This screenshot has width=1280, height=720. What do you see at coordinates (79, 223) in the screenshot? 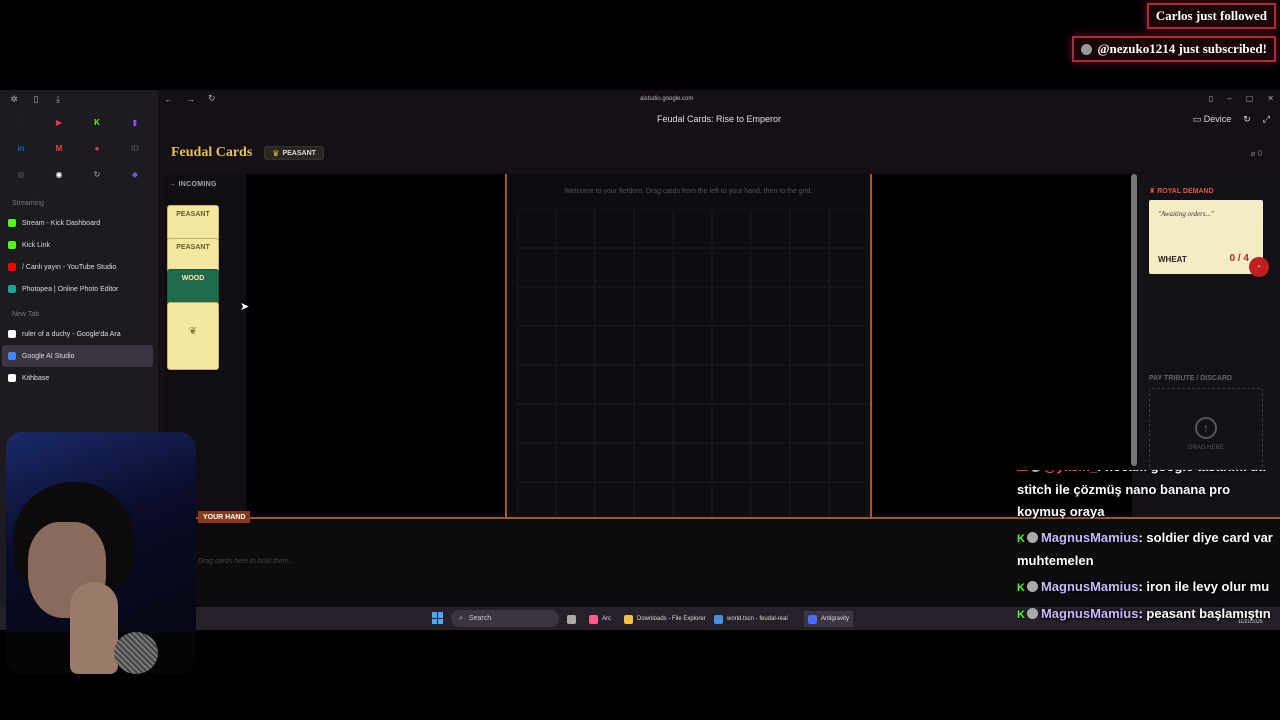
I see `sidebar-tab: Stream - Kick Dashboard` at bounding box center [79, 223].